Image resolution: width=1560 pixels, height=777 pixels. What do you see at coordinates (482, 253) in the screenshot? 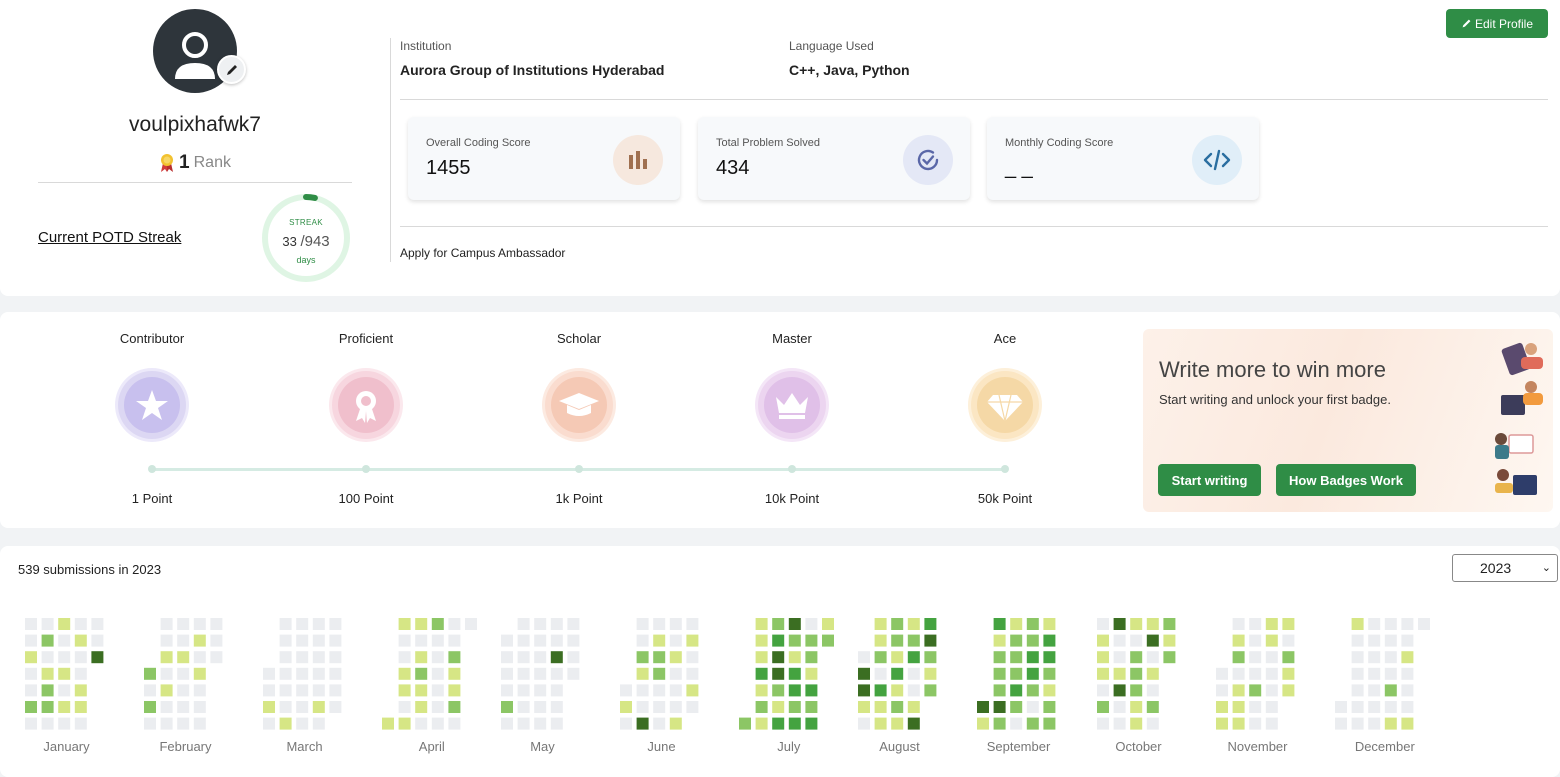
I see `campus-ambassador-link: Apply for Campus Ambassador` at bounding box center [482, 253].